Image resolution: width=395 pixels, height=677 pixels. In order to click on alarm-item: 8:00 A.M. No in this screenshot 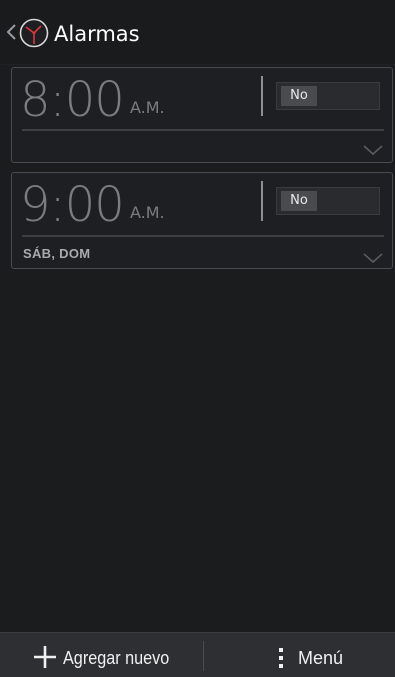, I will do `click(202, 115)`.